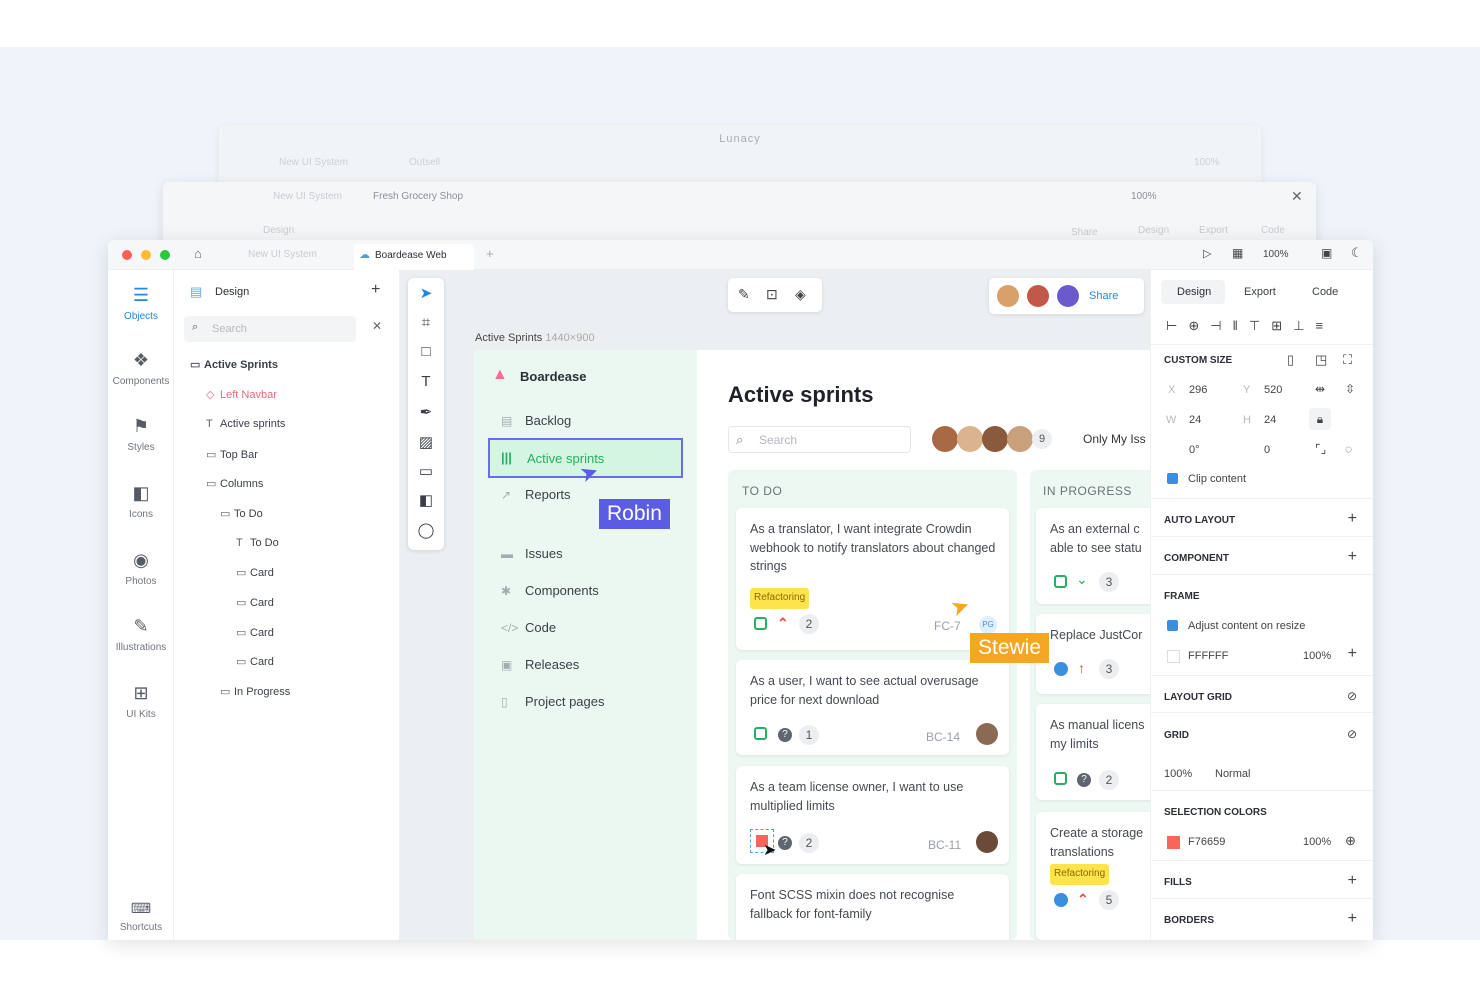 This screenshot has height=987, width=1480. Describe the element at coordinates (800, 294) in the screenshot. I see `component-icon: ◈` at that location.